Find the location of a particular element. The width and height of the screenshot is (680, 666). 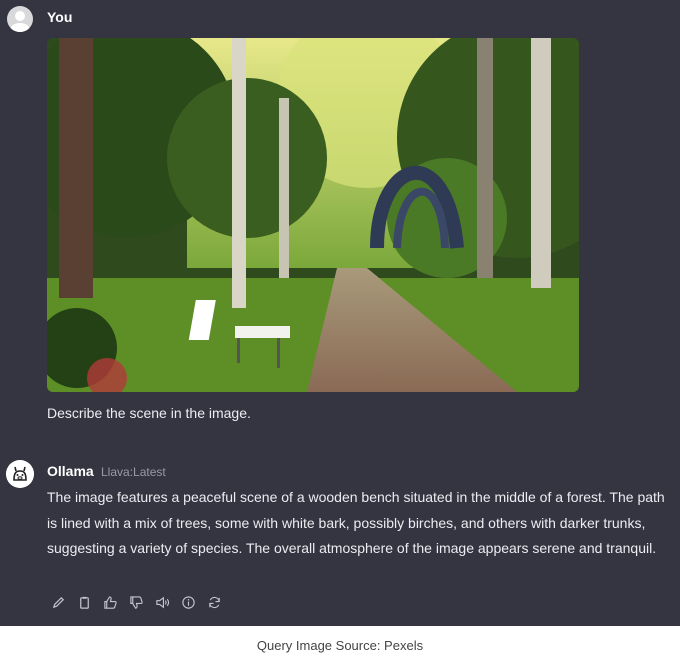

regenerate-icon is located at coordinates (214, 602).